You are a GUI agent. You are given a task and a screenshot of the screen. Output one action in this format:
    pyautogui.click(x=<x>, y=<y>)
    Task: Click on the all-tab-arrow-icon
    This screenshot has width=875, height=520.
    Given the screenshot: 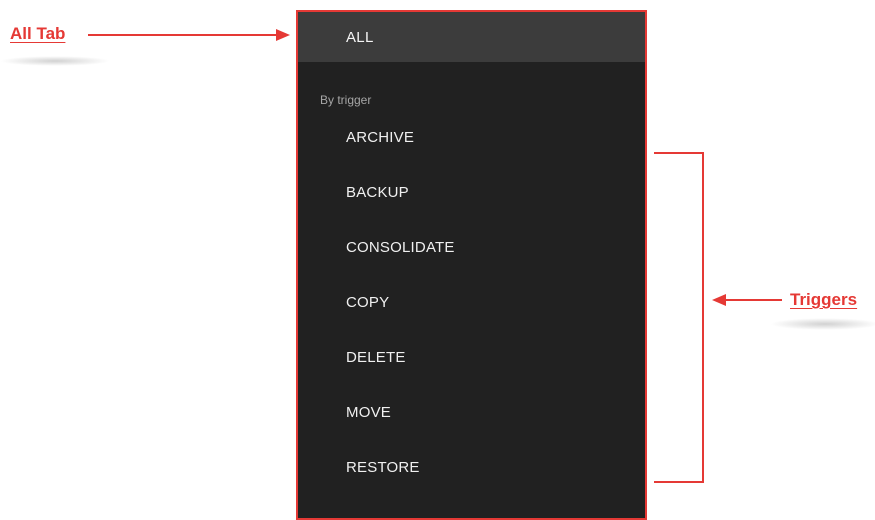 What is the action you would take?
    pyautogui.click(x=189, y=35)
    